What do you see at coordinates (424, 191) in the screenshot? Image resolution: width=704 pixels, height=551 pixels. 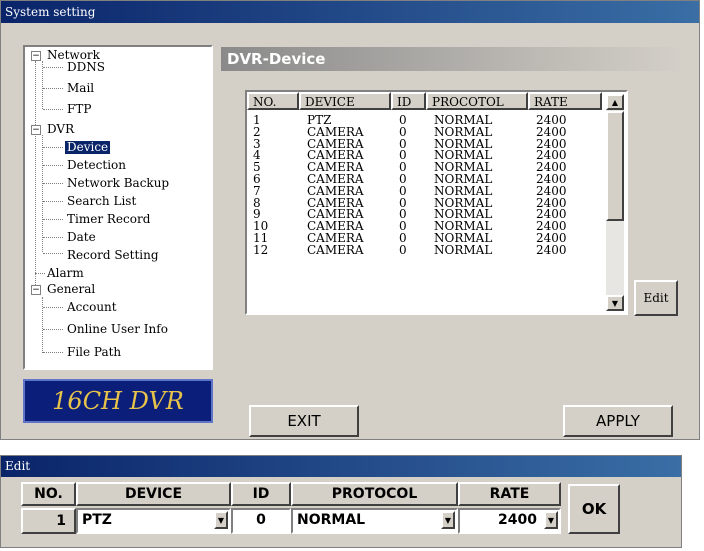 I see `table-row: 7 CAMERA 0 NORMAL 2400` at bounding box center [424, 191].